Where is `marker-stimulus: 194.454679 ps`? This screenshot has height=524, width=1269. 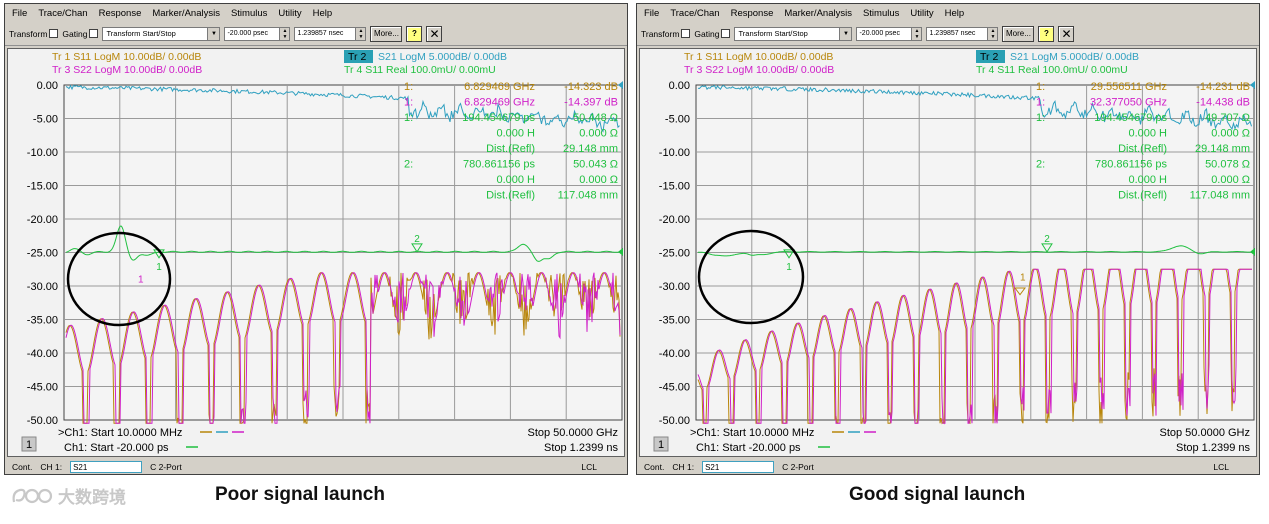
marker-stimulus: 194.454679 ps is located at coordinates (1130, 118).